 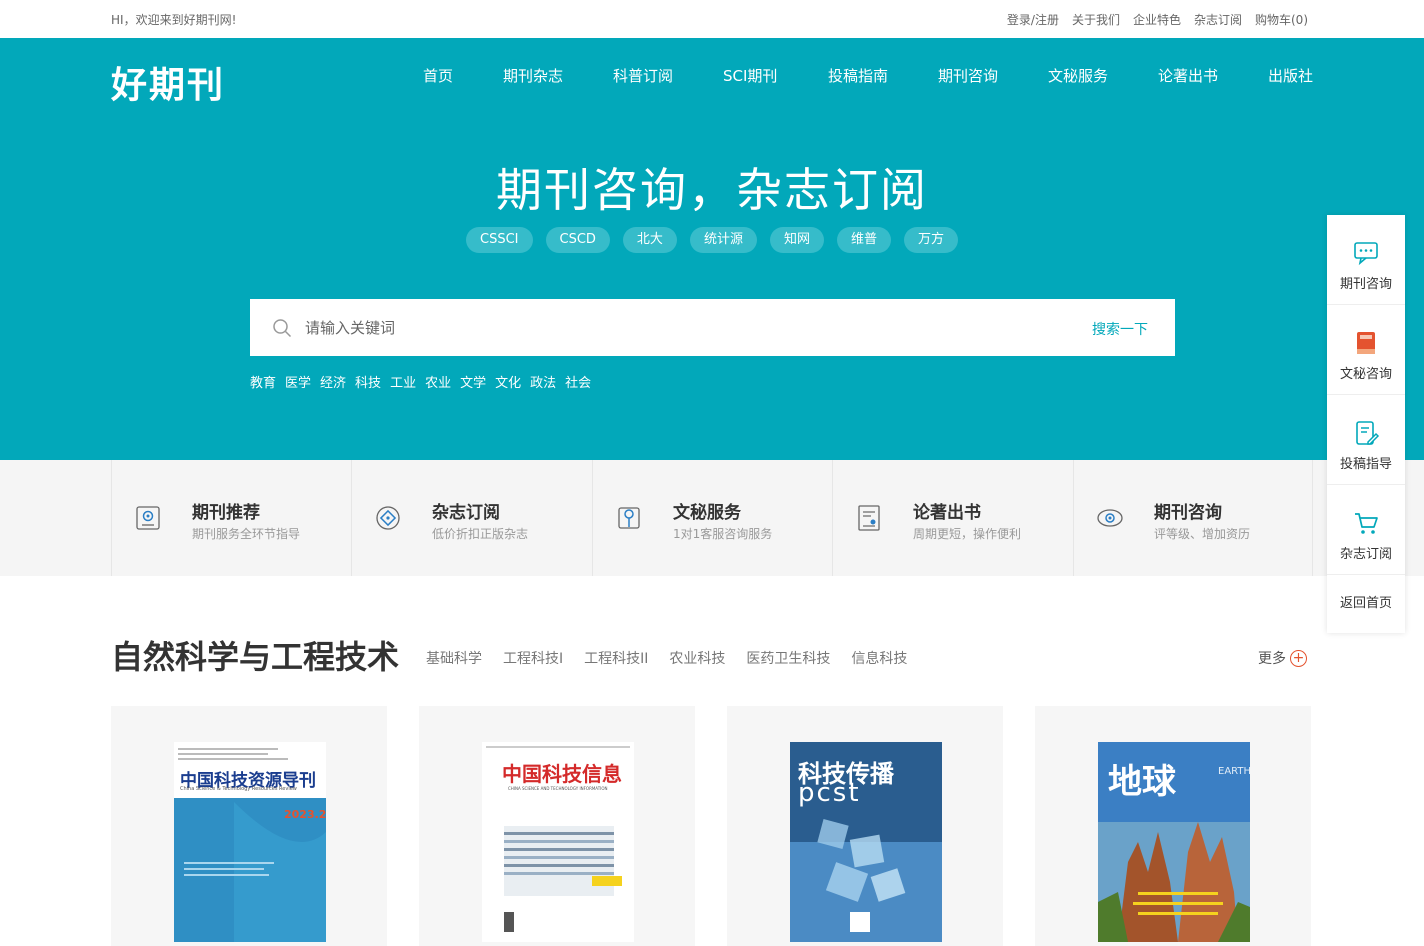 I want to click on cover-title: 中国科技信息, so click(x=562, y=774).